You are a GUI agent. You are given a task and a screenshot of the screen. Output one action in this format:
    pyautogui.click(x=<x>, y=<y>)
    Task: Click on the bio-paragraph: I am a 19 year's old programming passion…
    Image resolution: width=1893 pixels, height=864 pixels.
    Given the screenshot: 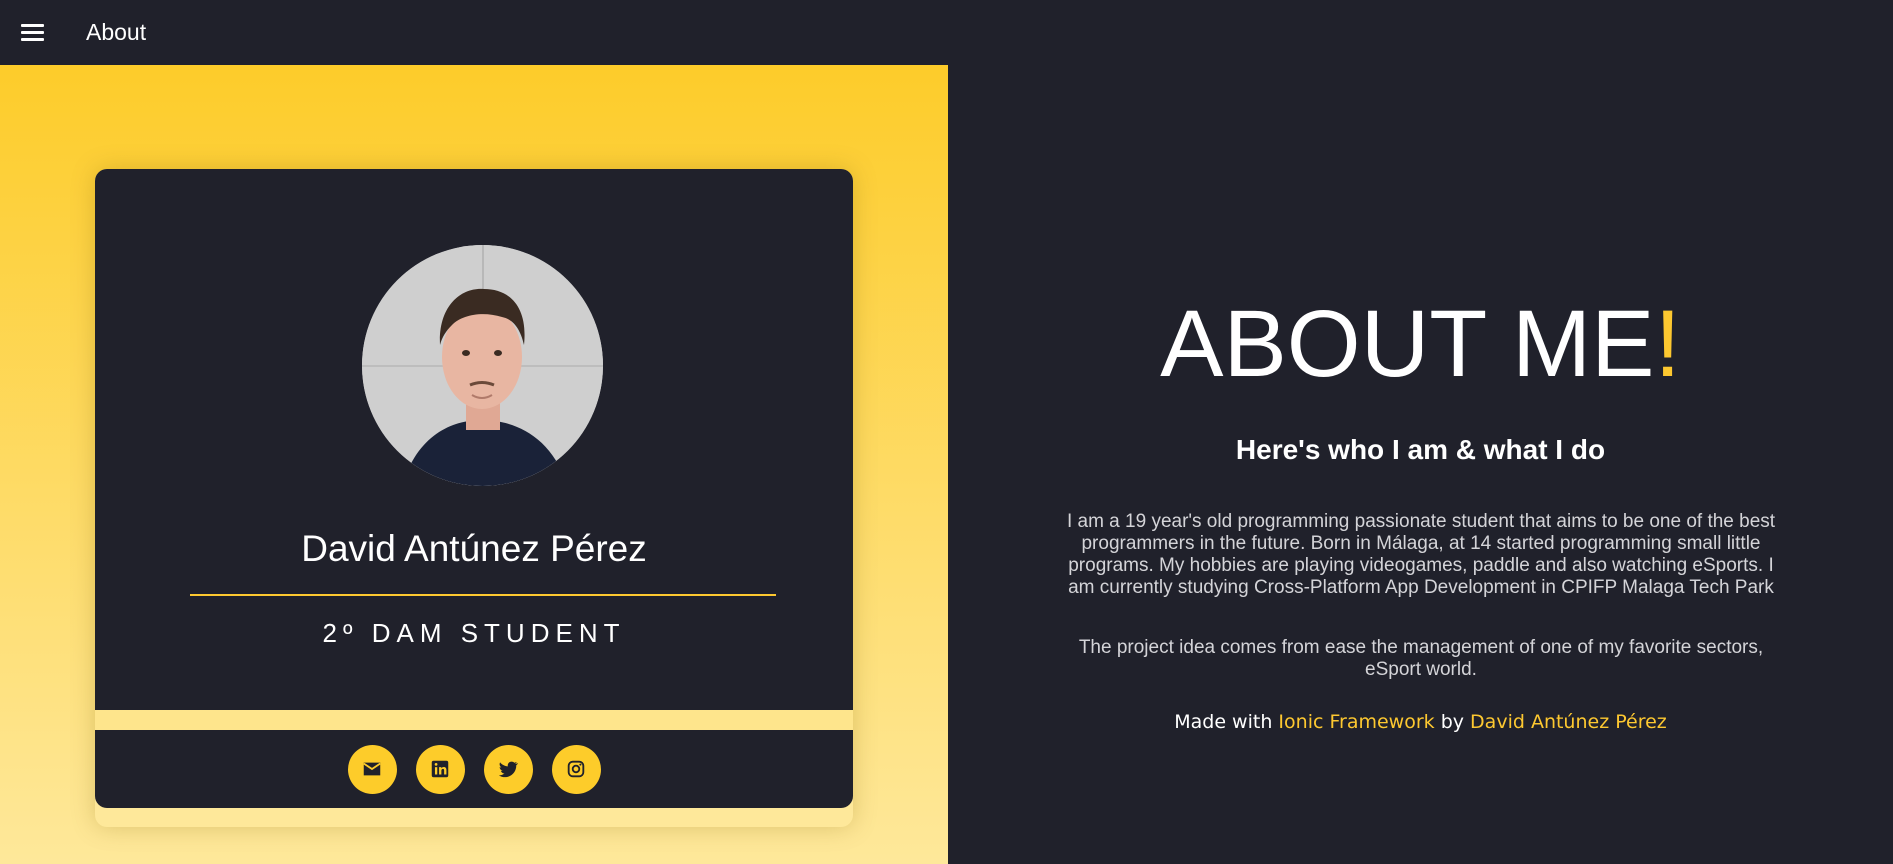 What is the action you would take?
    pyautogui.click(x=1421, y=554)
    